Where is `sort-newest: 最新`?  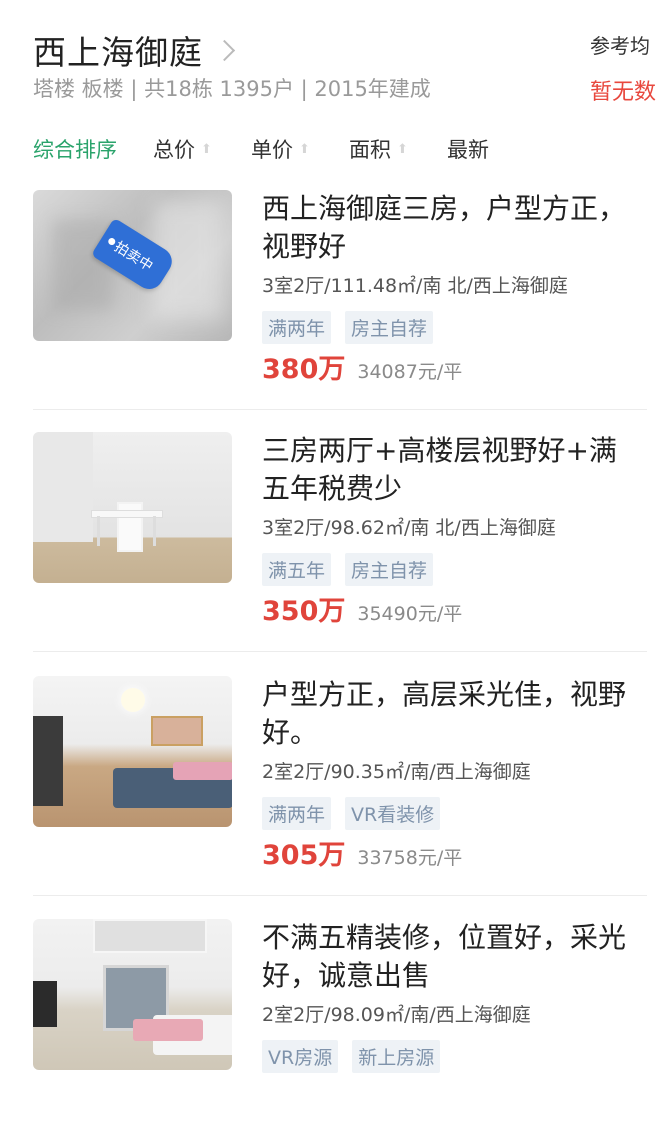
sort-newest: 最新 is located at coordinates (468, 149).